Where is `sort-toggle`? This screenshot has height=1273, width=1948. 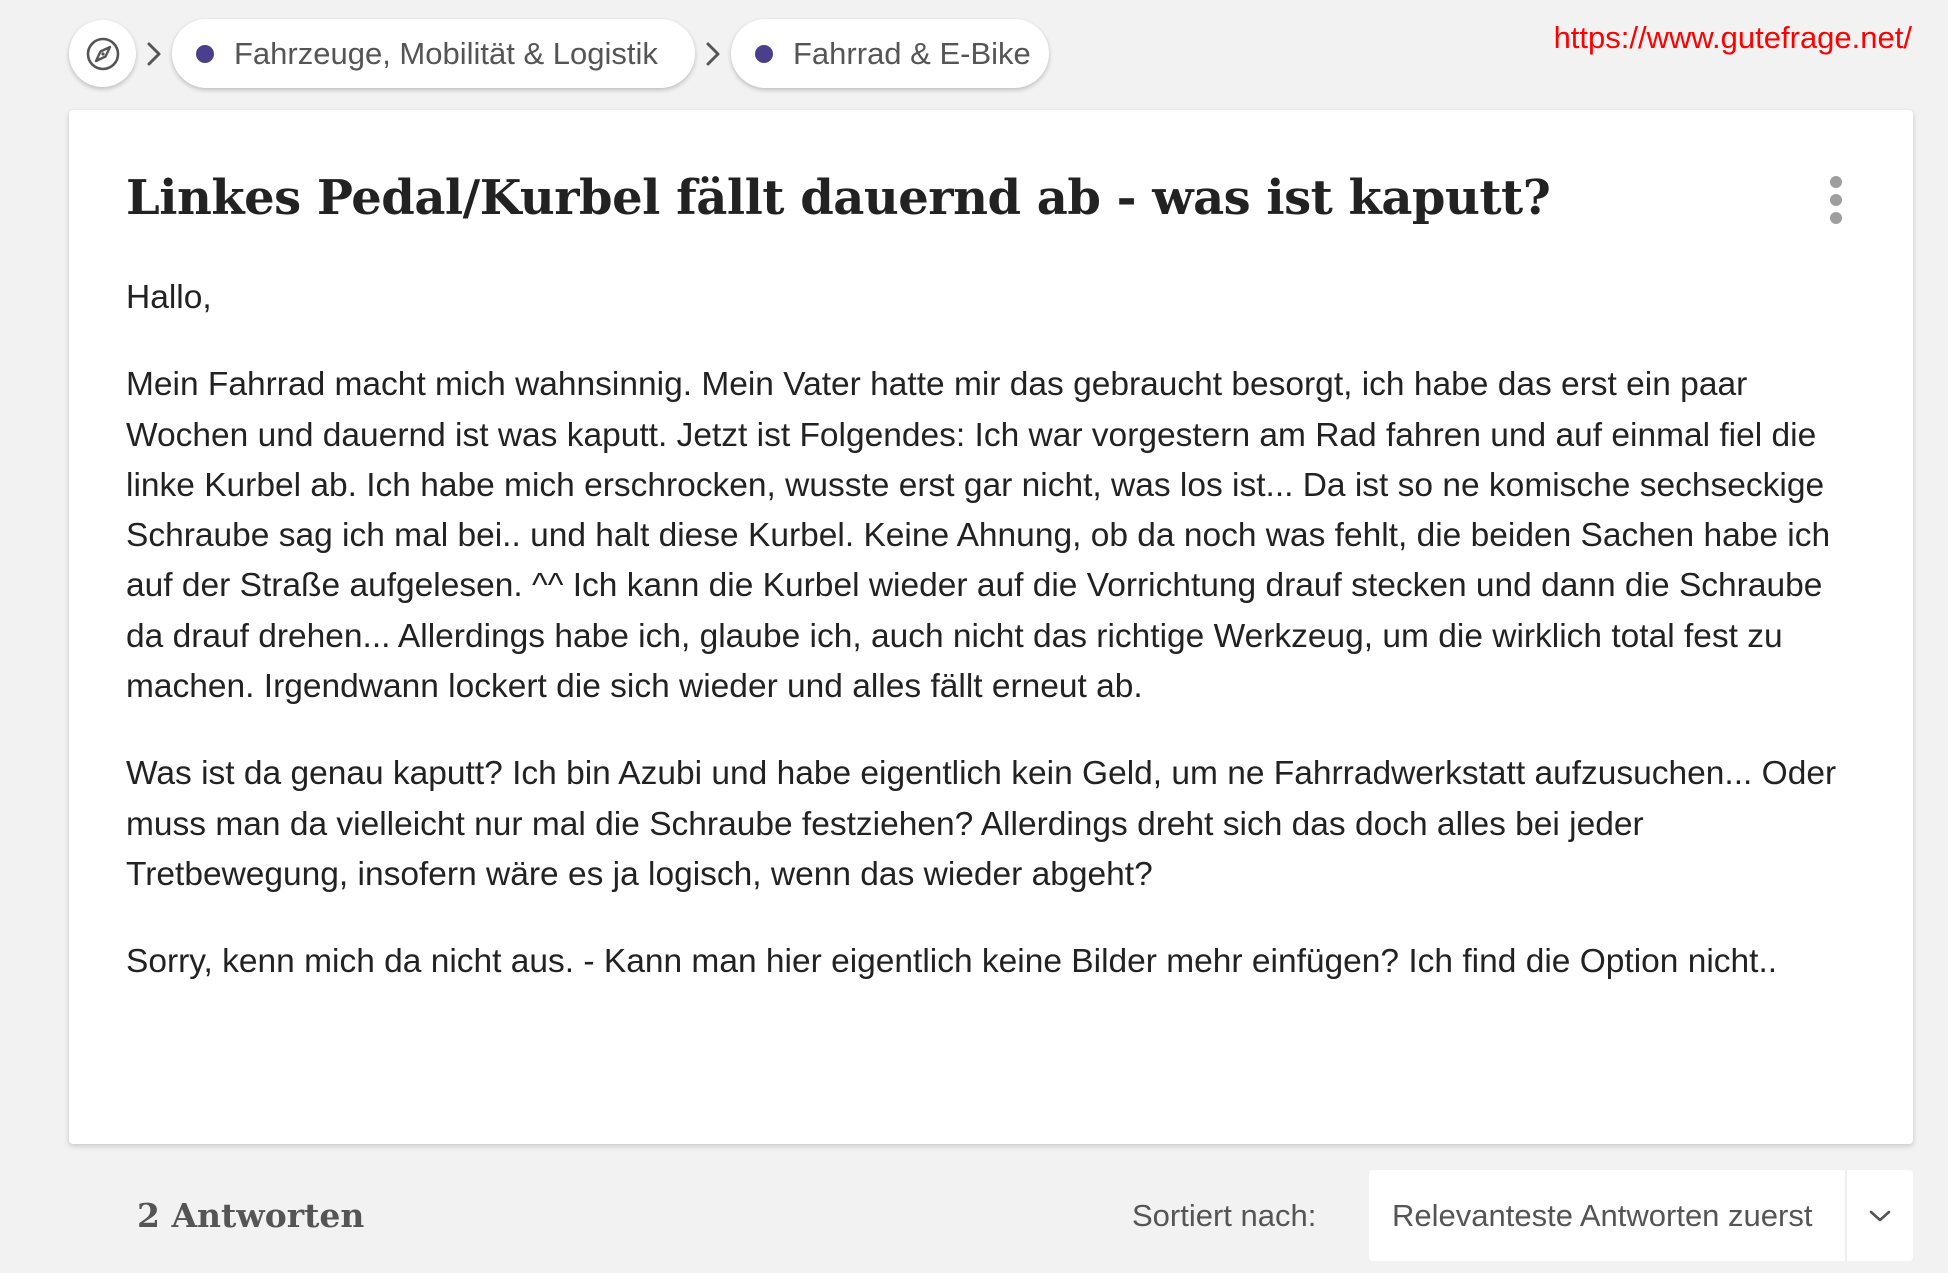
sort-toggle is located at coordinates (1880, 1215).